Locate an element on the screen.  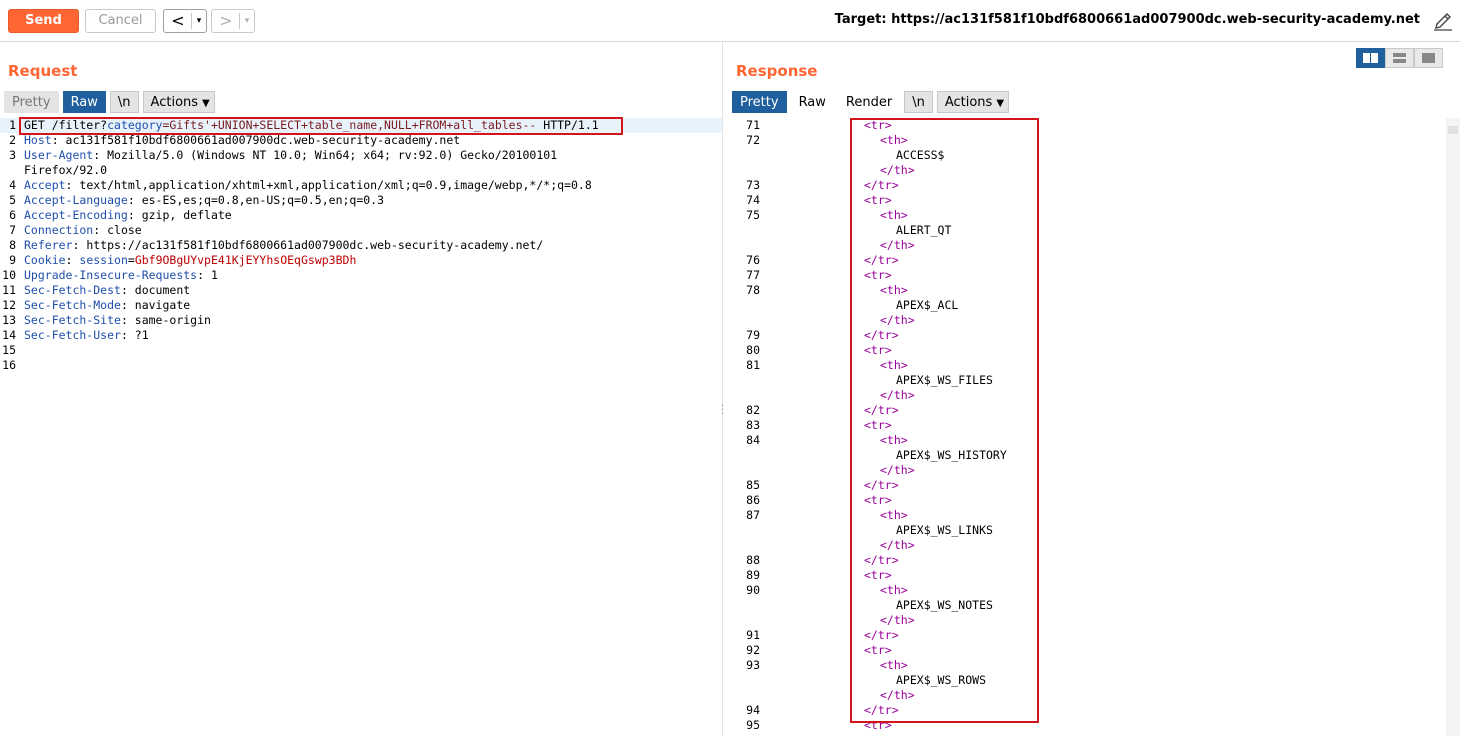
scrollbar-thumb is located at coordinates (1453, 130).